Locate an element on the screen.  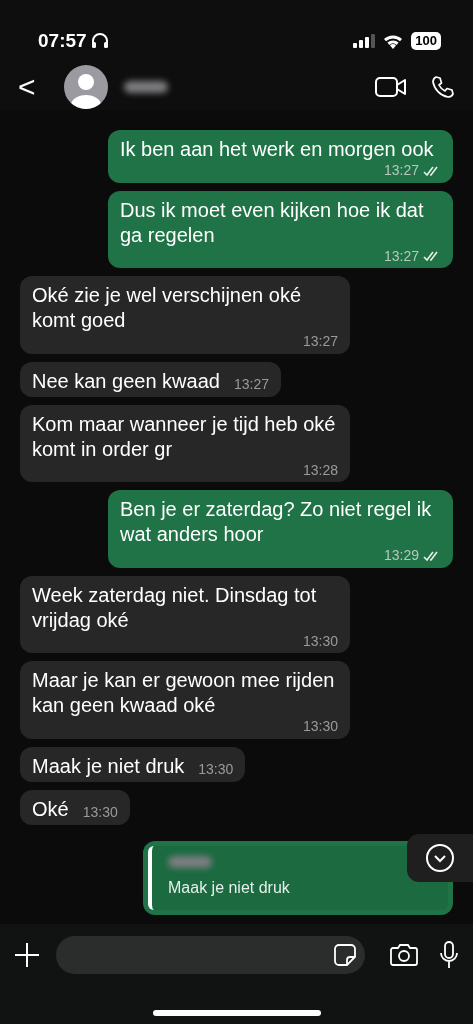
scroll-down-button is located at coordinates (440, 858).